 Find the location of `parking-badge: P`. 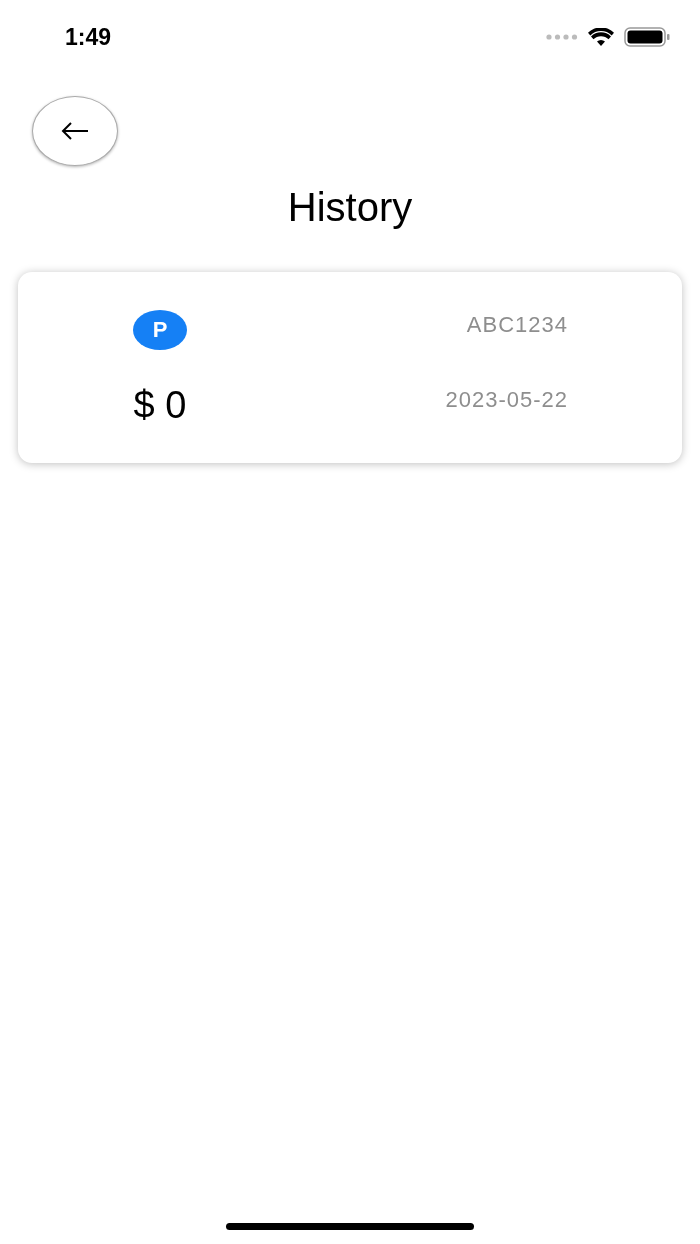

parking-badge: P is located at coordinates (160, 330).